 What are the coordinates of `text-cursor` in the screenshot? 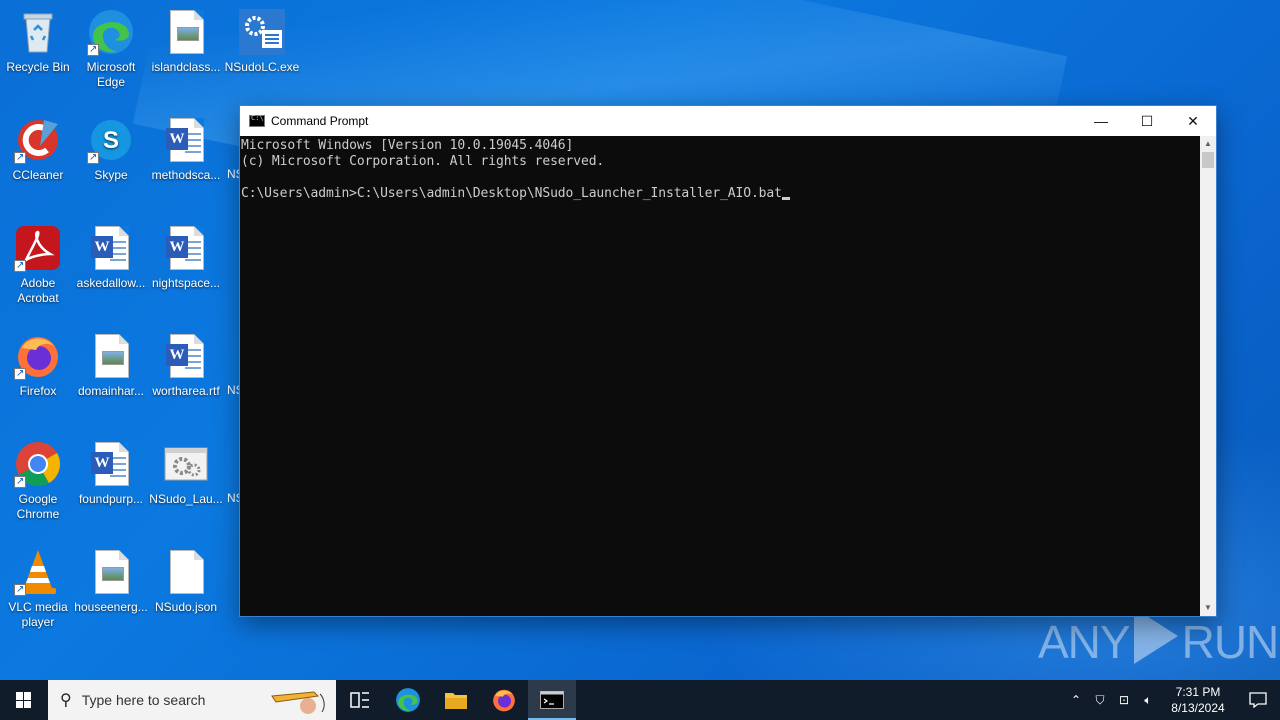 It's located at (785, 198).